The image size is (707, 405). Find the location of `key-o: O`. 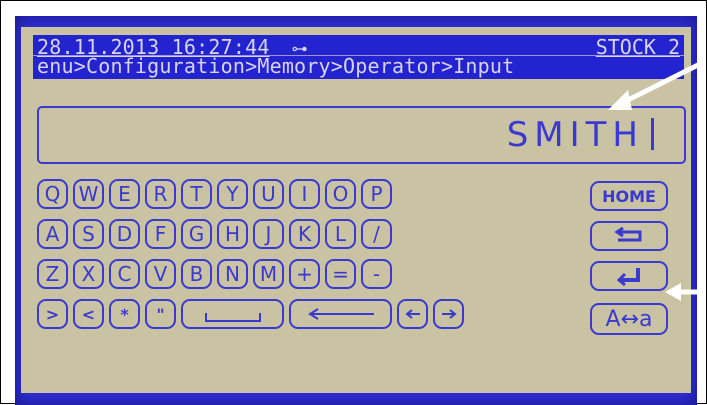

key-o: O is located at coordinates (340, 194).